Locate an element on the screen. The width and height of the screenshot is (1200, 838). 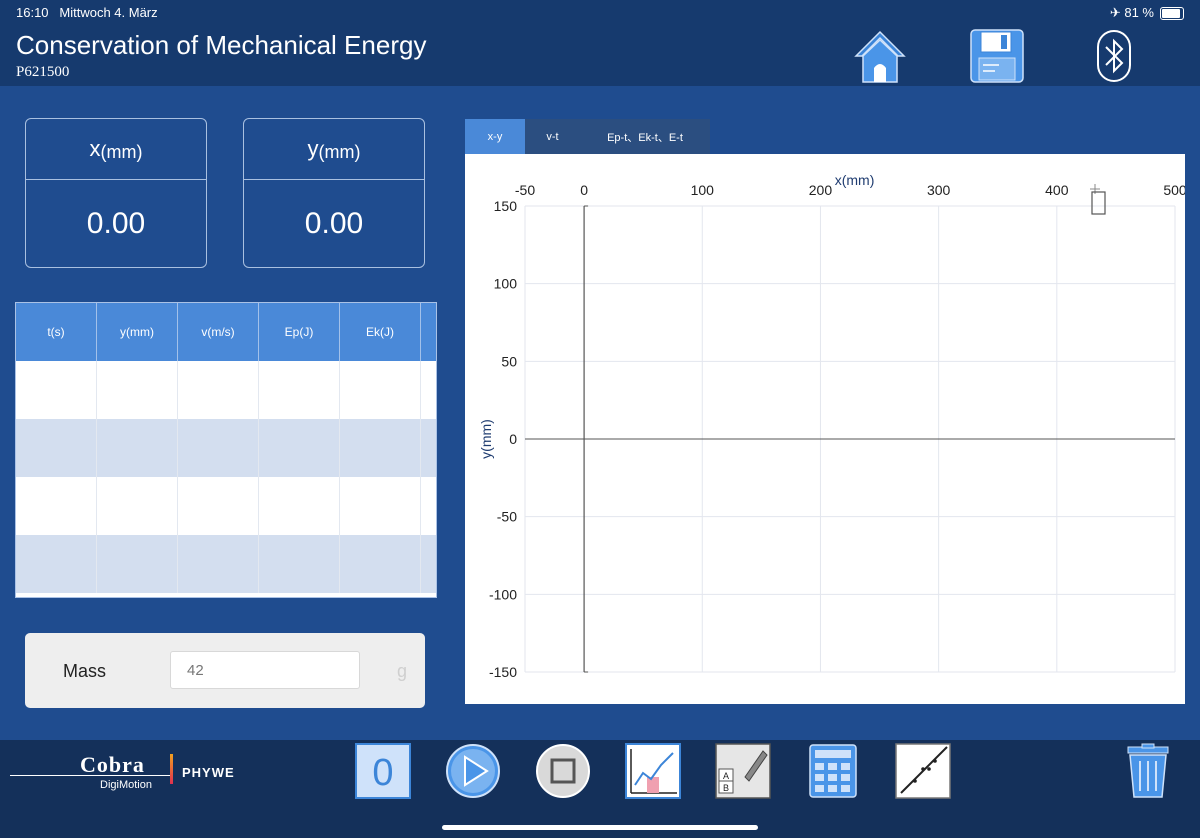
fit-line-icon is located at coordinates (923, 771).